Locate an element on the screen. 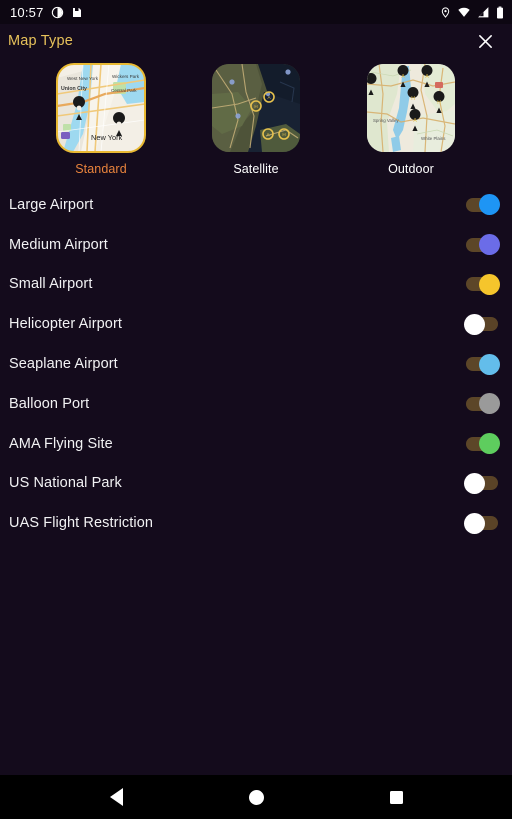 Image resolution: width=512 pixels, height=819 pixels. svg-text: Spring Valley is located at coordinates (386, 120).